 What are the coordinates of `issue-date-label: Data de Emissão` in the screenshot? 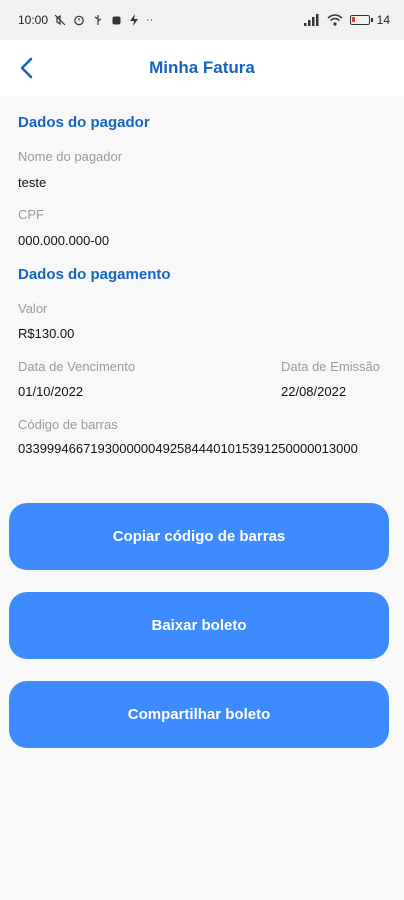 It's located at (330, 366).